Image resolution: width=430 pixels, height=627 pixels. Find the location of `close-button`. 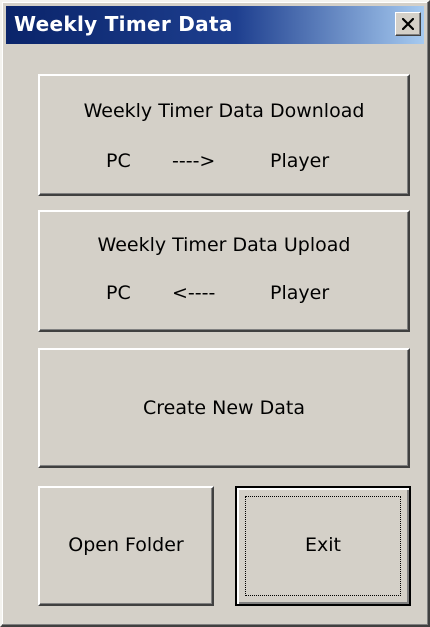

close-button is located at coordinates (408, 24).